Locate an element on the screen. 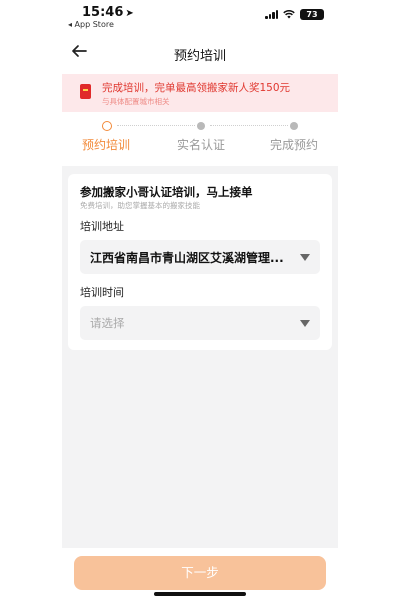 This screenshot has width=400, height=600. nav-bar: 预约培训 is located at coordinates (200, 53).